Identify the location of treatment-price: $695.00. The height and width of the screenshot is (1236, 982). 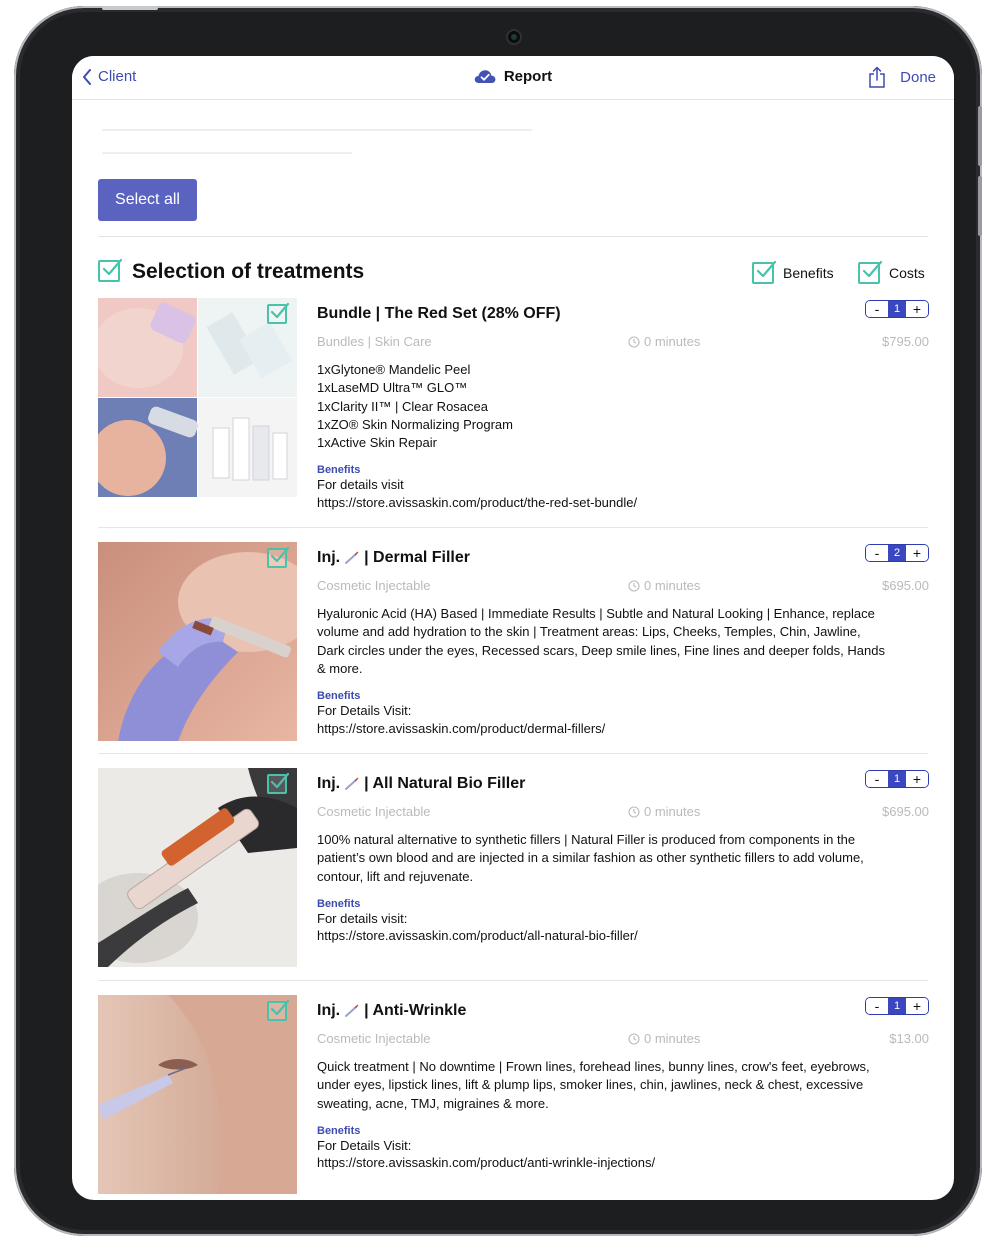
(905, 585).